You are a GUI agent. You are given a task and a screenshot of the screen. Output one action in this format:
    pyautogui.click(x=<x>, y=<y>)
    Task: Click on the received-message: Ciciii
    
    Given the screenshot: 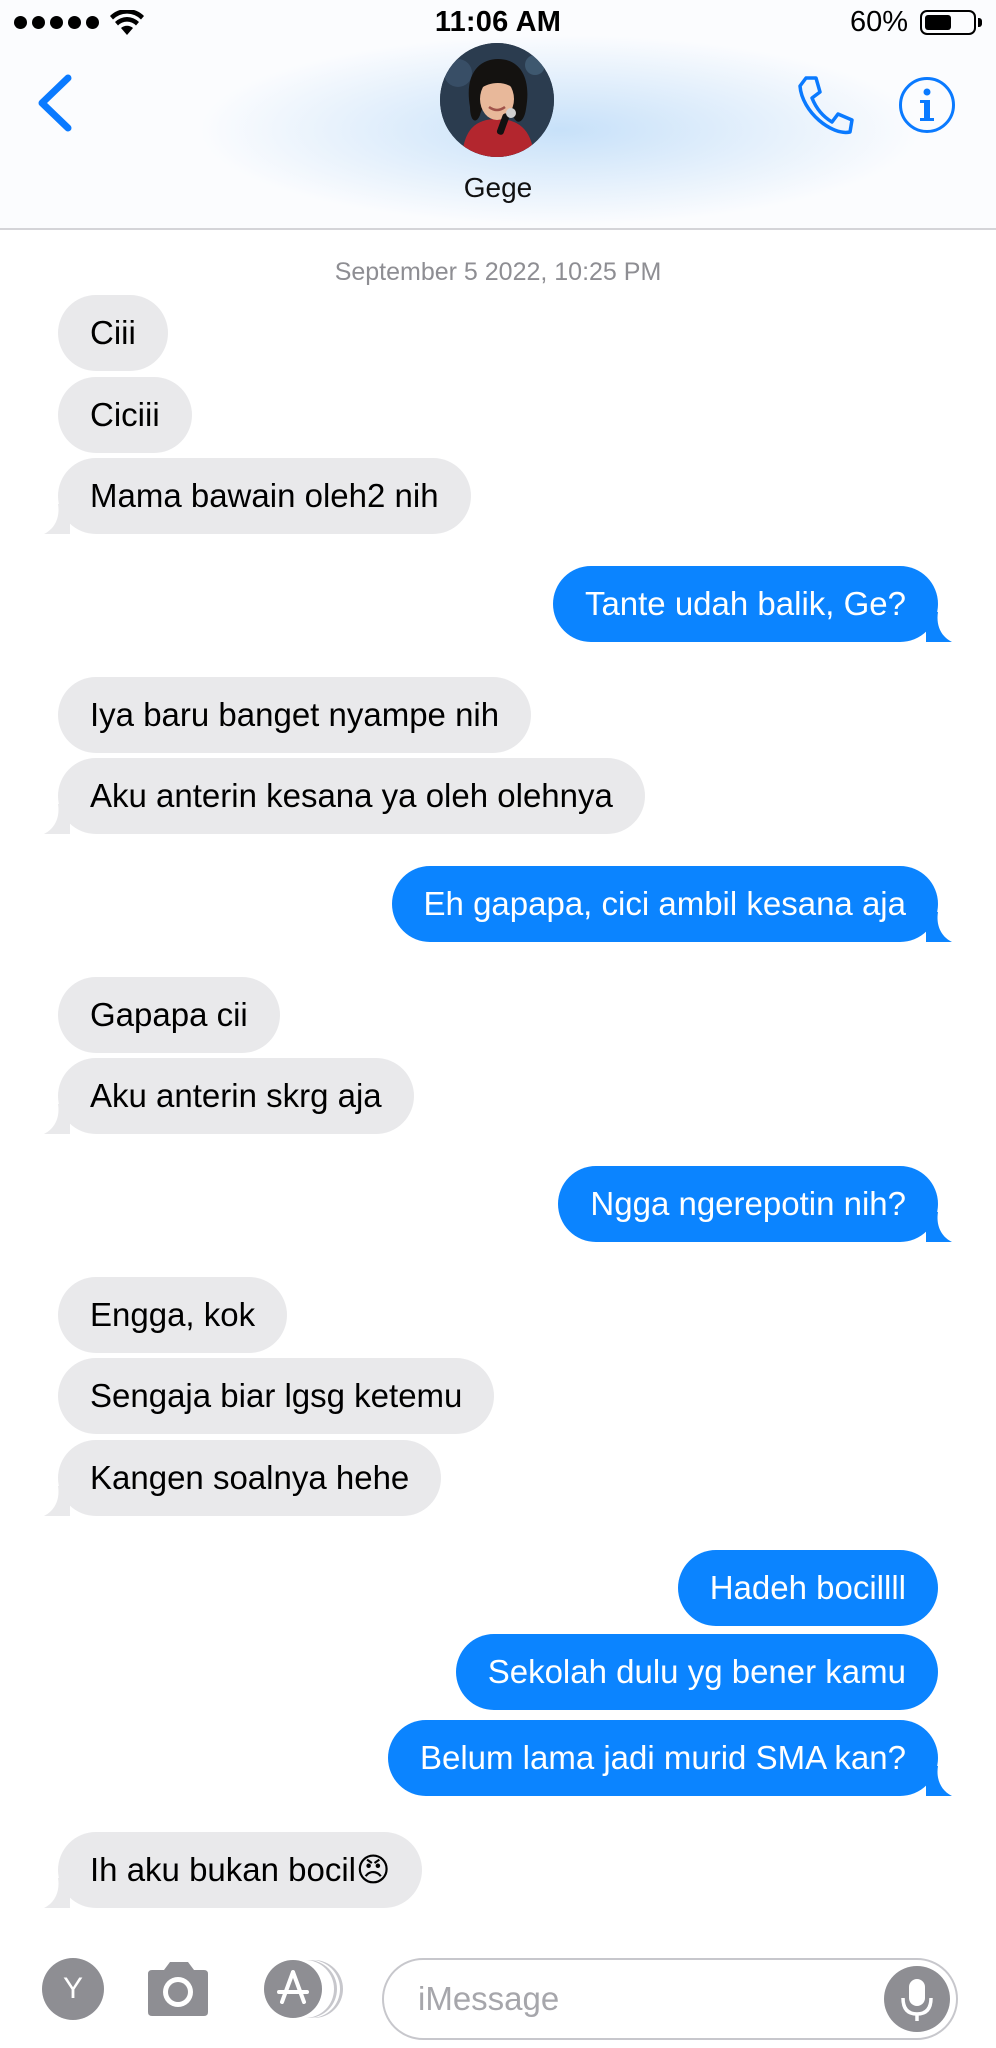 What is the action you would take?
    pyautogui.click(x=125, y=415)
    